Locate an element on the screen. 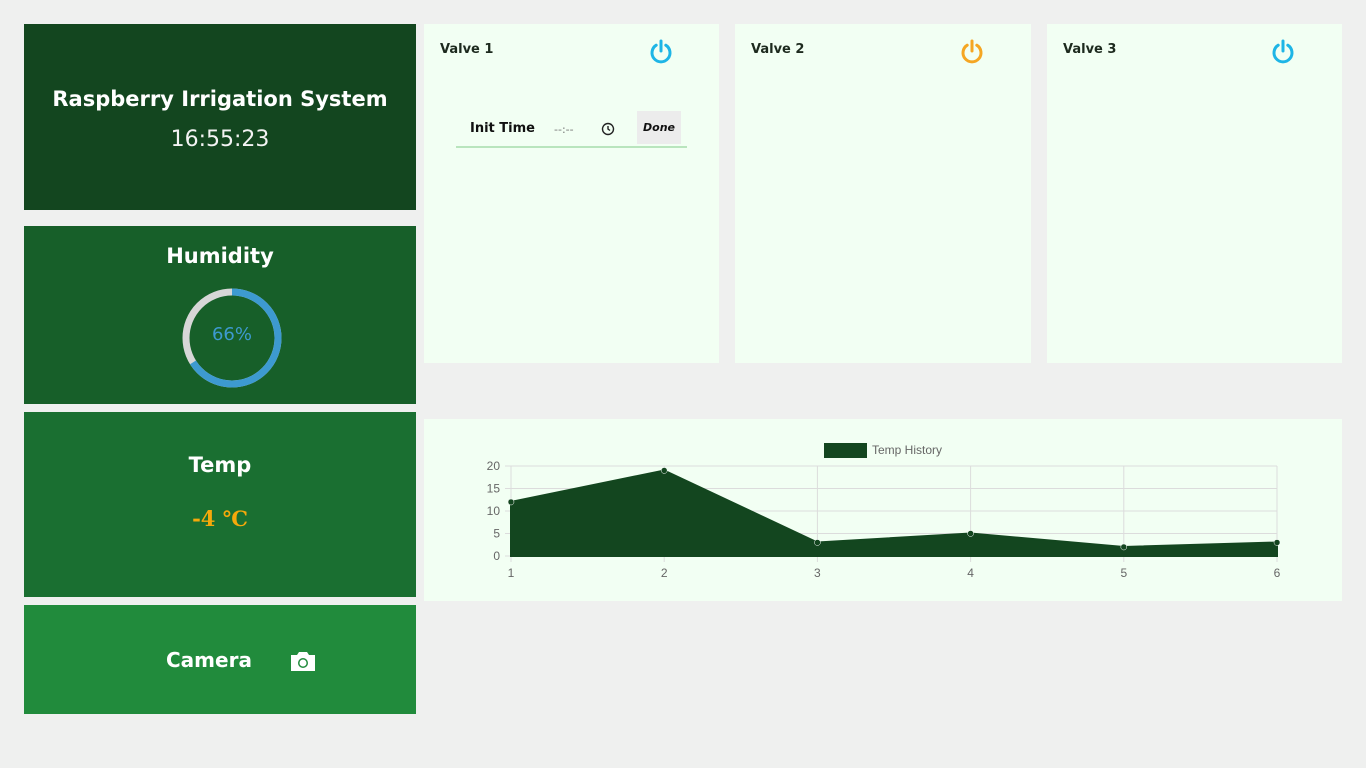  humidity-gauge: 66% is located at coordinates (232, 338).